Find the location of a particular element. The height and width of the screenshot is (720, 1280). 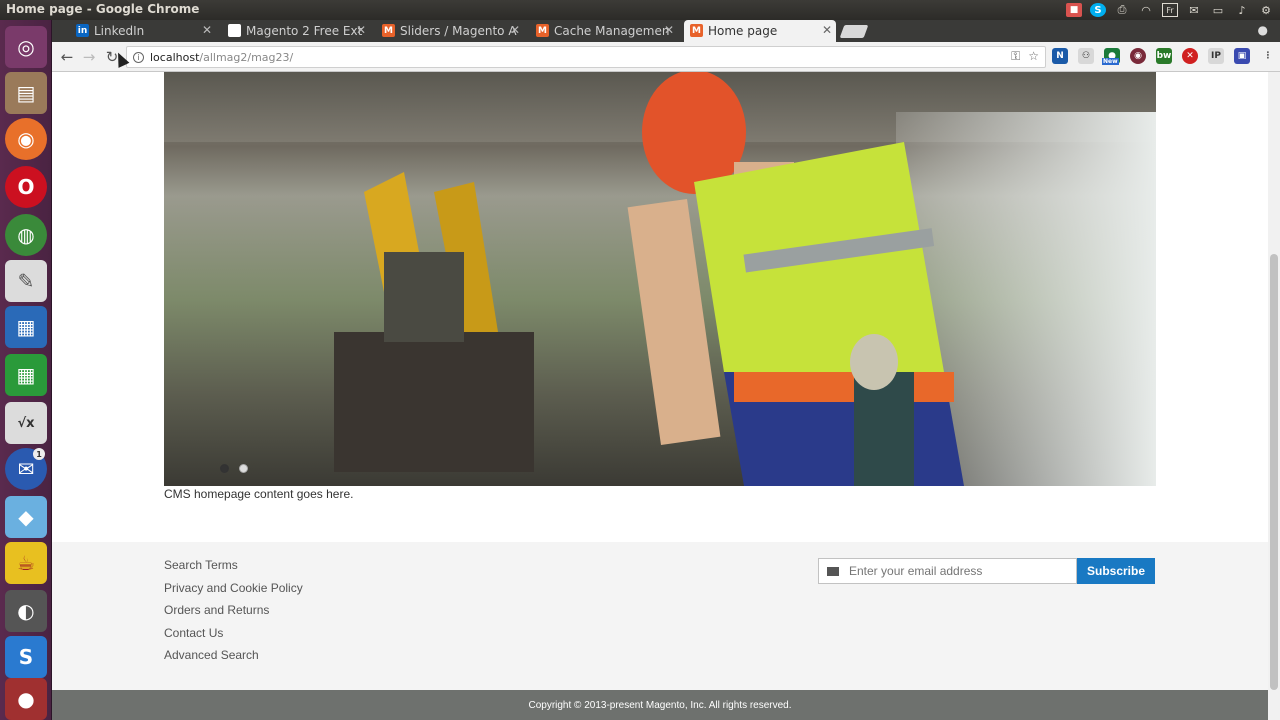

newsletter-form: Subscribe is located at coordinates (986, 571).